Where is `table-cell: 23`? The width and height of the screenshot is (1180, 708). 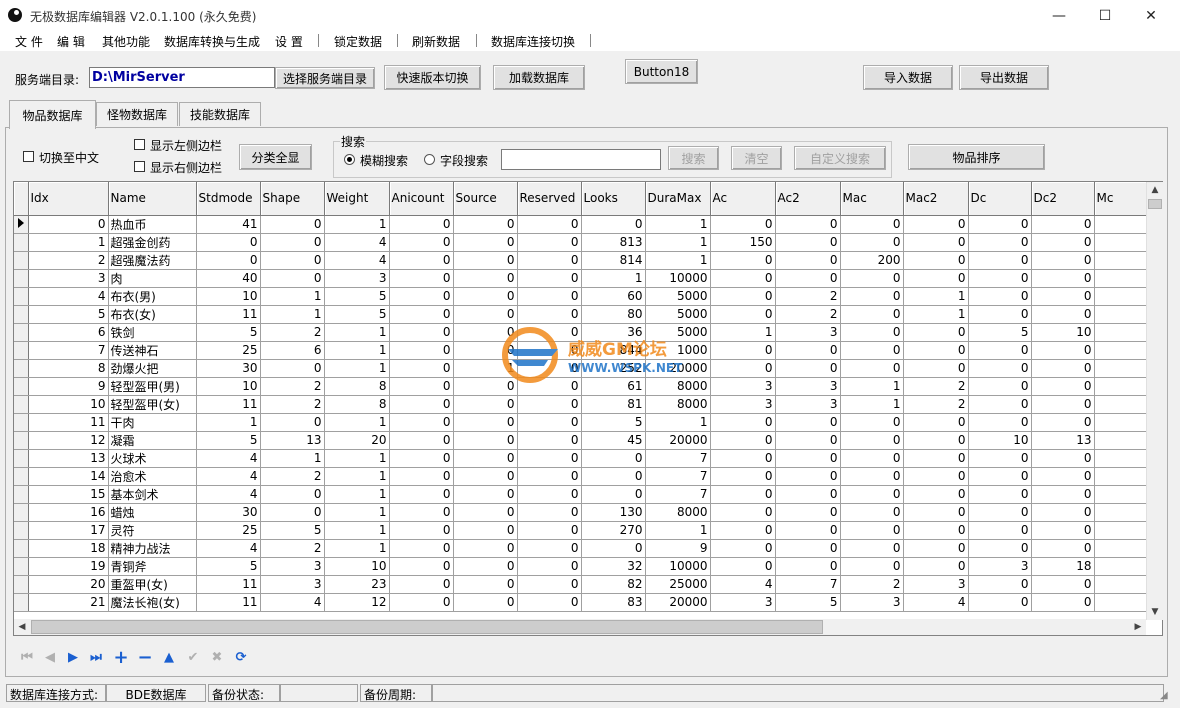 table-cell: 23 is located at coordinates (357, 584).